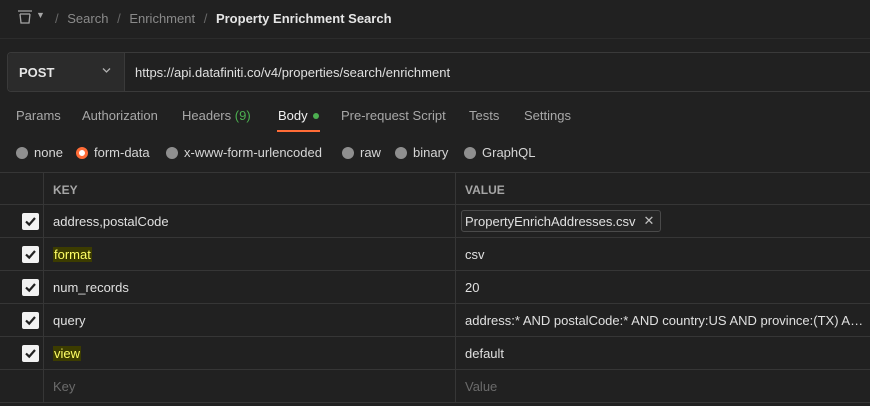  What do you see at coordinates (663, 221) in the screenshot?
I see `value-cell: PropertyEnrichAddresses.csv ✕` at bounding box center [663, 221].